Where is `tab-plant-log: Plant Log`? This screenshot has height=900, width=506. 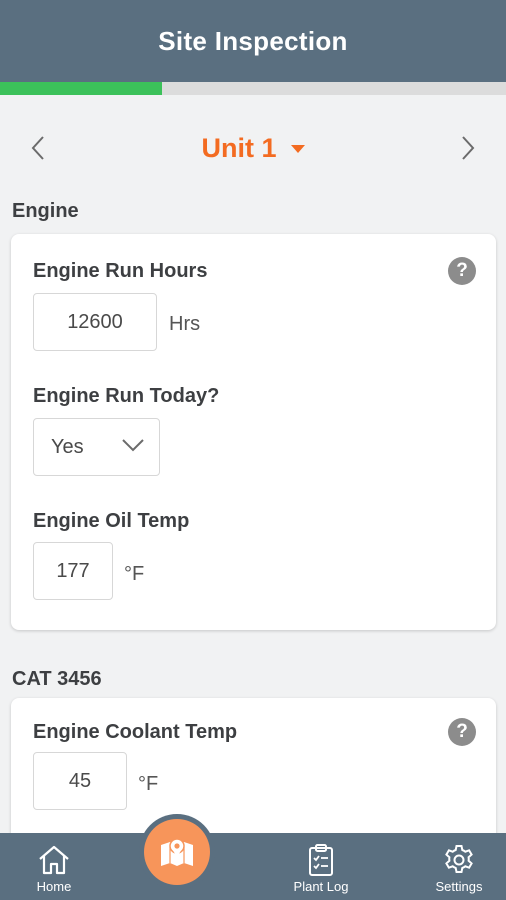 tab-plant-log: Plant Log is located at coordinates (321, 866).